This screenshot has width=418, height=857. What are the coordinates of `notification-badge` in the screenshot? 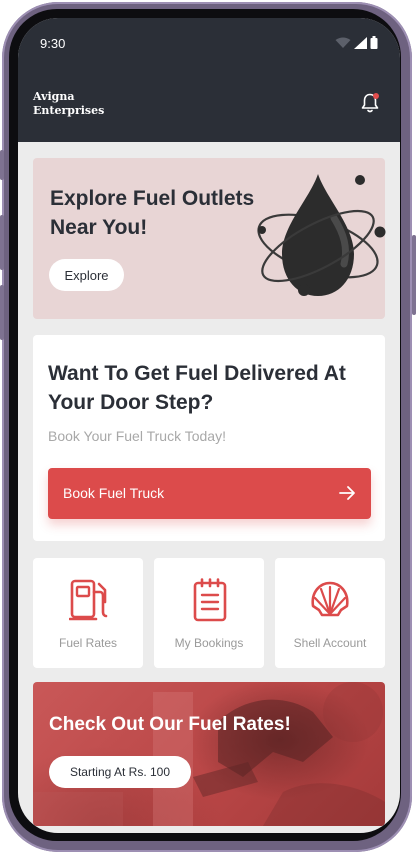 It's located at (376, 96).